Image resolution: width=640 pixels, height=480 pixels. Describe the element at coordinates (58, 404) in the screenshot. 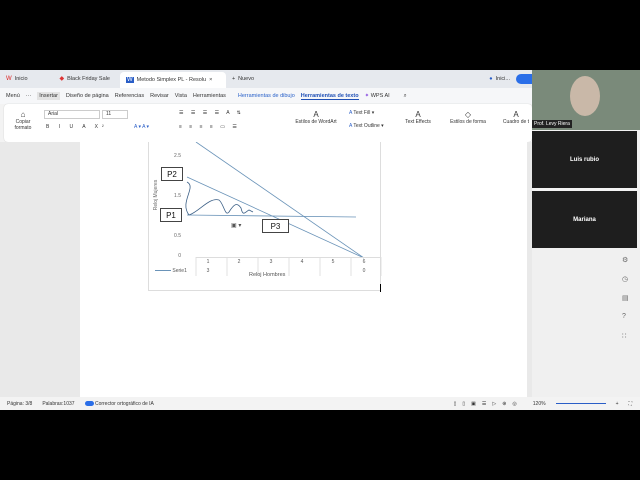

I see `word-count: Palabras:1037` at that location.